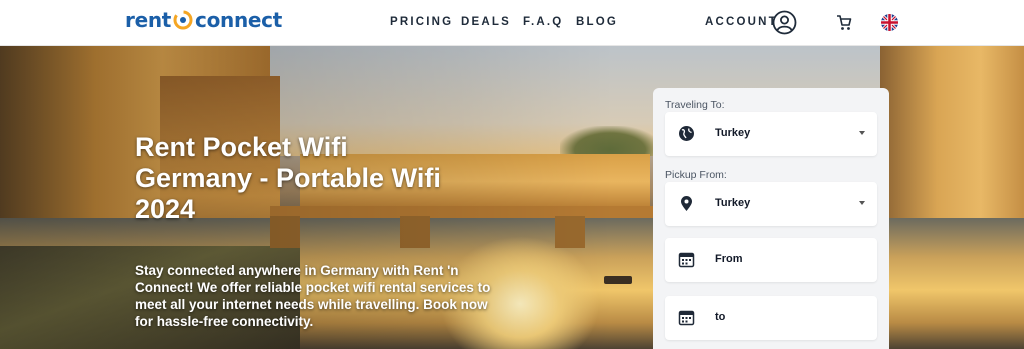 The image size is (1024, 349). What do you see at coordinates (695, 105) in the screenshot?
I see `traveling-to-label: Traveling To:` at bounding box center [695, 105].